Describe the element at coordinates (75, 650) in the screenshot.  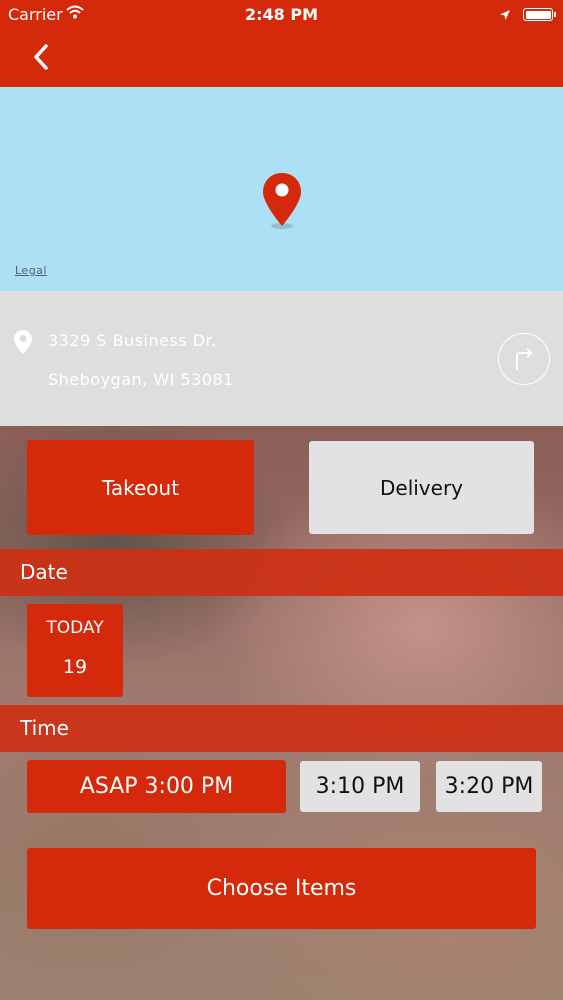
I see `date-option-today: TODAY 19` at that location.